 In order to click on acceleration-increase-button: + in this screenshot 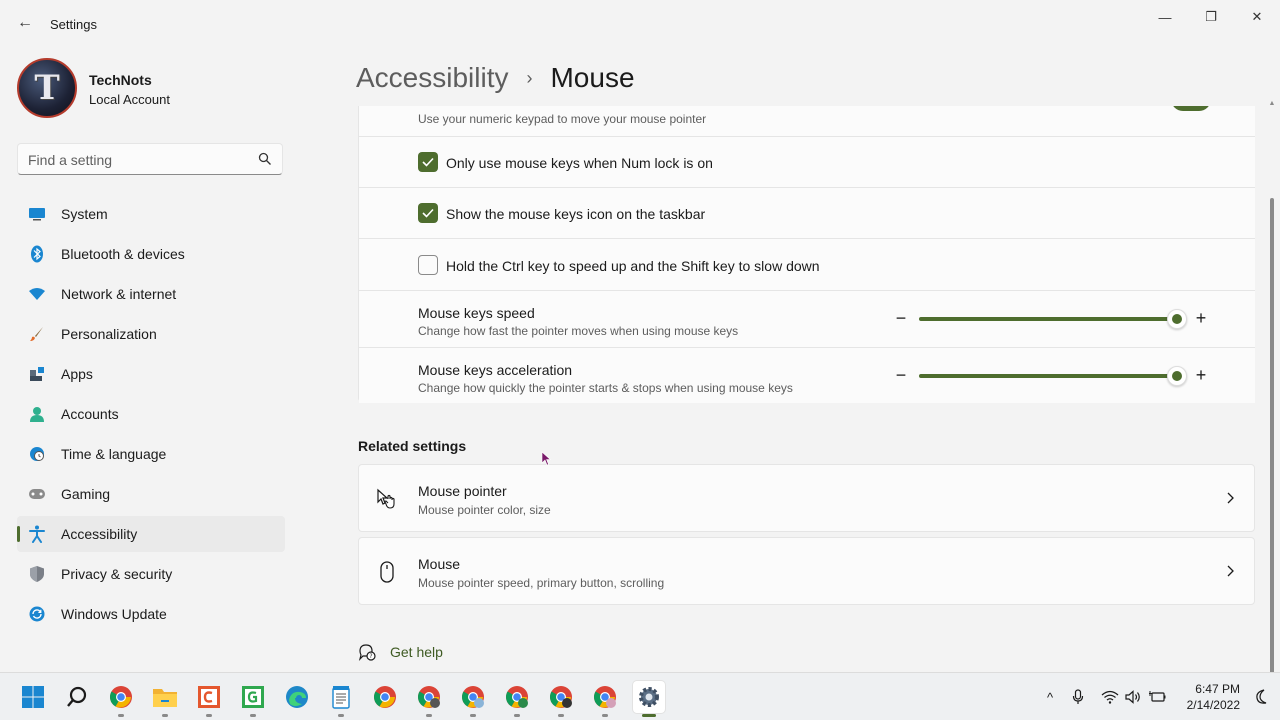, I will do `click(1201, 375)`.